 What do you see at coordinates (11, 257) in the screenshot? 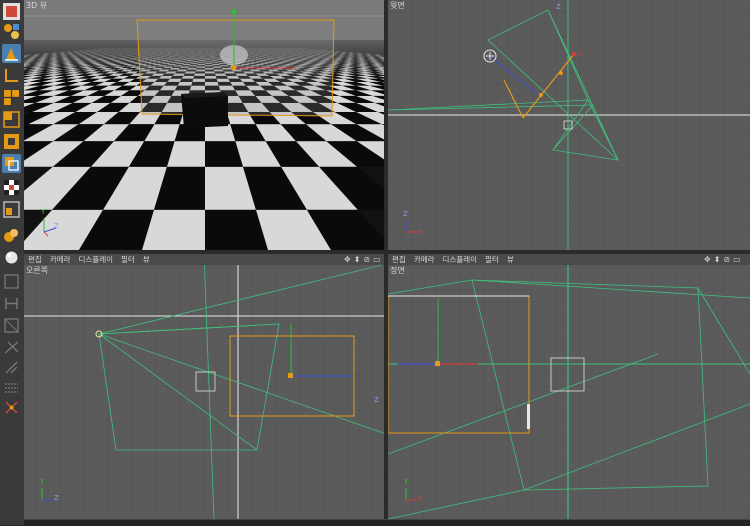
I see `sphere-icon` at bounding box center [11, 257].